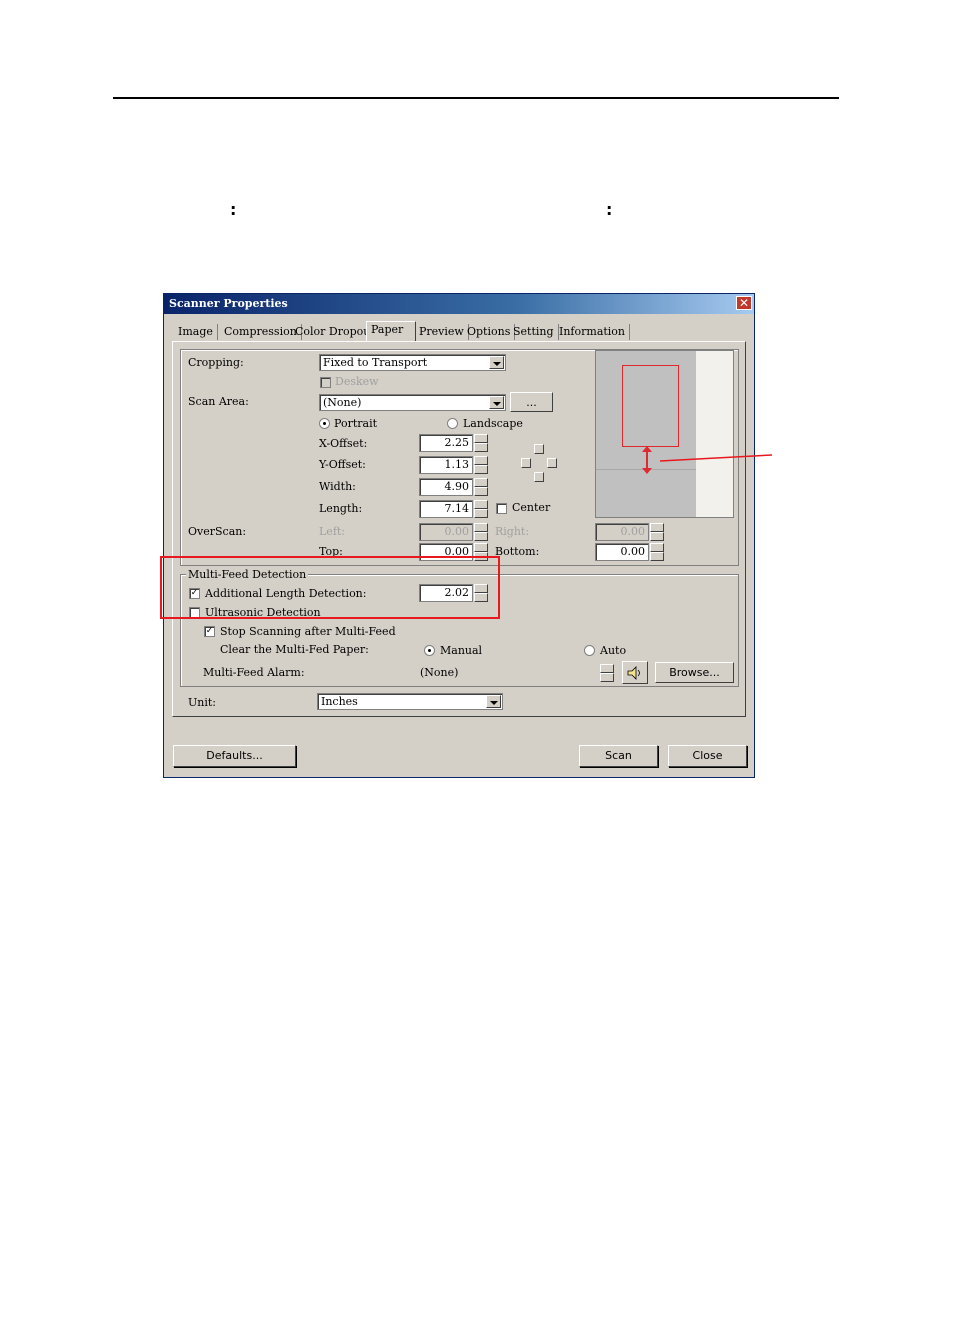 This screenshot has height=1336, width=954. What do you see at coordinates (325, 382) in the screenshot?
I see `deskew-checkbox` at bounding box center [325, 382].